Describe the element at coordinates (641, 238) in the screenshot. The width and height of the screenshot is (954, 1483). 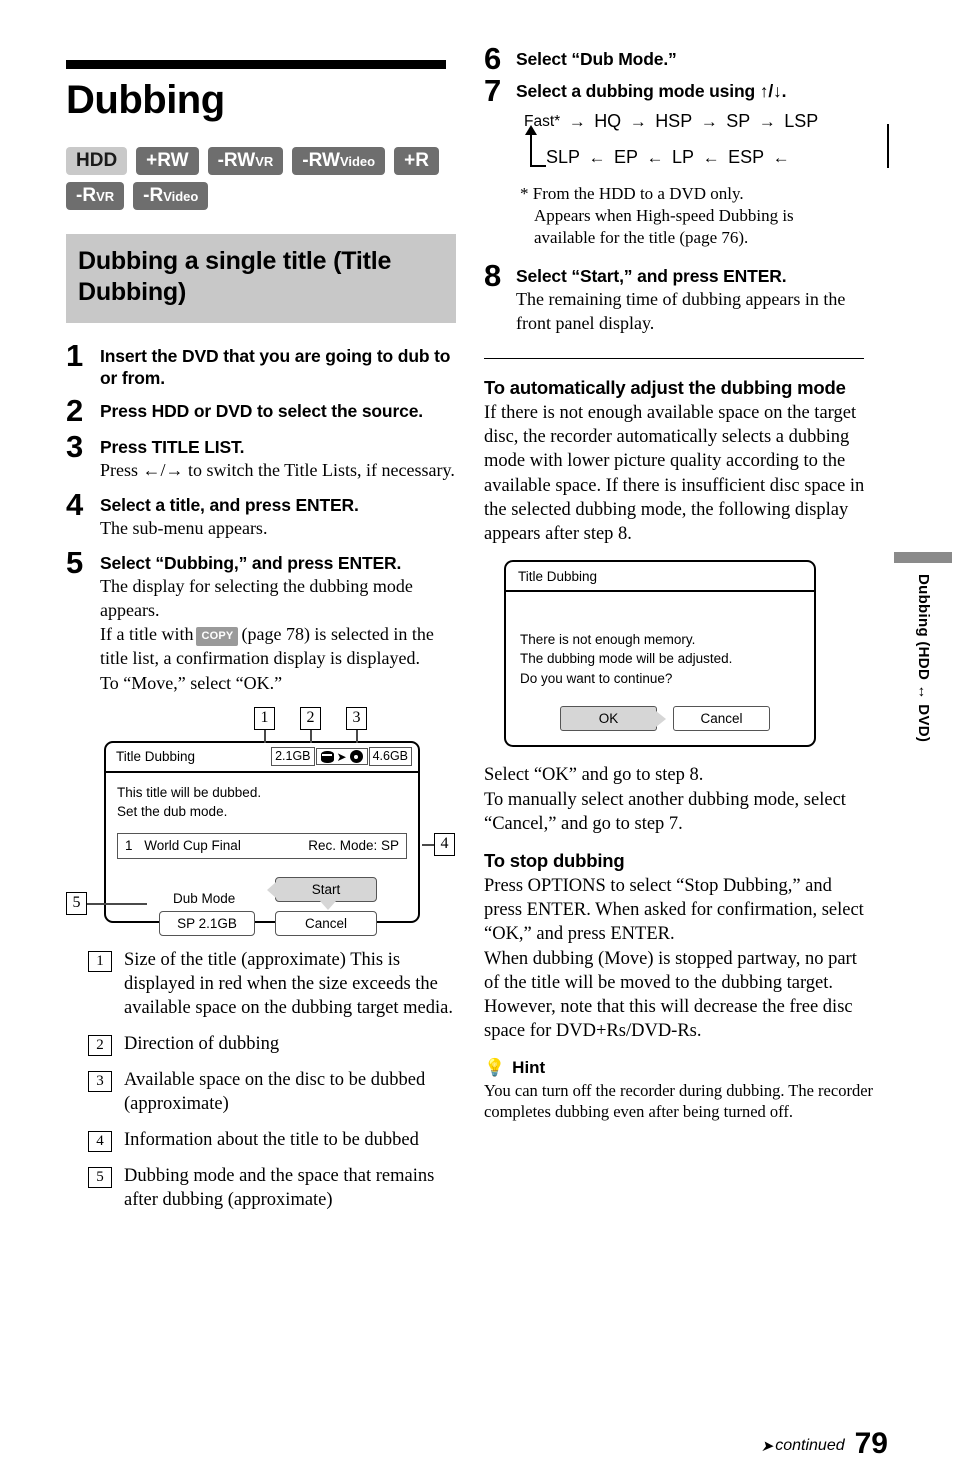
I see `footnote-line3: available for the title (page 76).` at that location.